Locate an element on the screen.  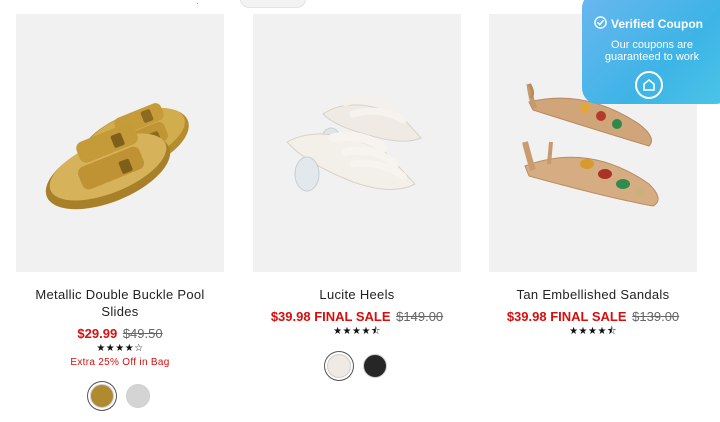
shield-check-icon is located at coordinates (649, 85).